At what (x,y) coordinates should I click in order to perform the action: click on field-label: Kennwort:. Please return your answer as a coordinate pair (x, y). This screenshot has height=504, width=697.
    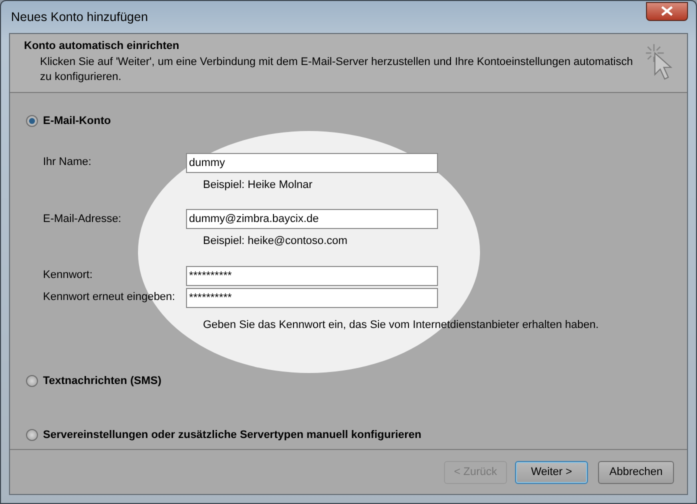
    Looking at the image, I should click on (68, 276).